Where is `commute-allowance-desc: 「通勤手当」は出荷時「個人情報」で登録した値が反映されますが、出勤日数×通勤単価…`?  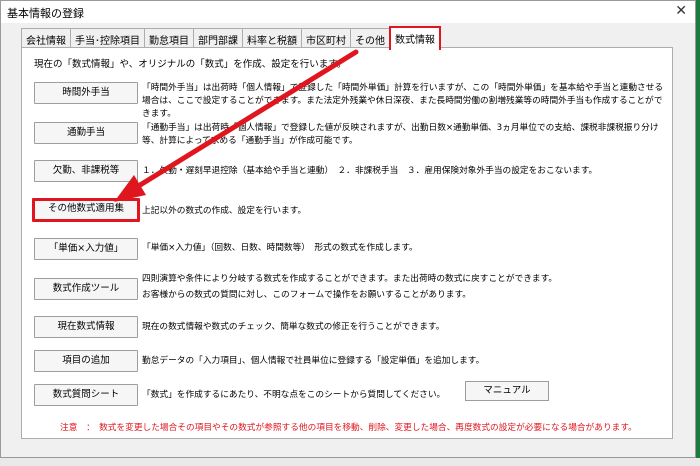
commute-allowance-desc: 「通勤手当」は出荷時「個人情報」で登録した値が反映されますが、出勤日数×通勤単価… is located at coordinates (400, 134).